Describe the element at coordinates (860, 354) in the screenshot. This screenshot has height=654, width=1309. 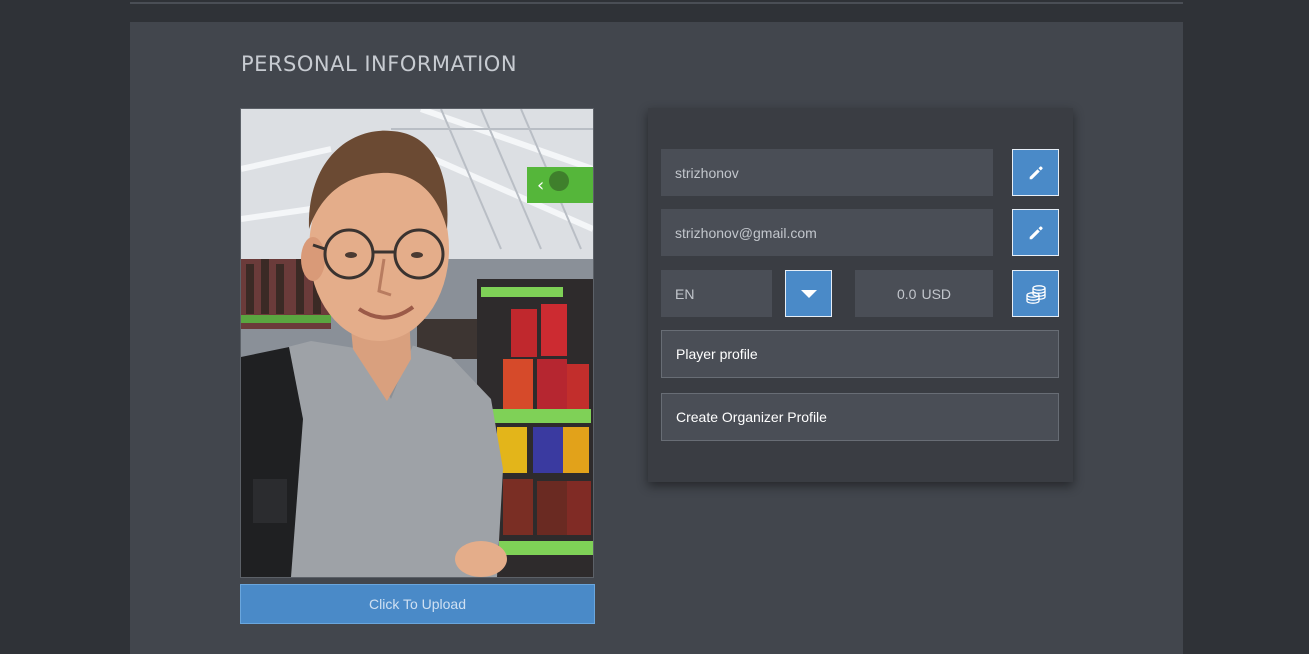
I see `player-profile-button: Player profile` at that location.